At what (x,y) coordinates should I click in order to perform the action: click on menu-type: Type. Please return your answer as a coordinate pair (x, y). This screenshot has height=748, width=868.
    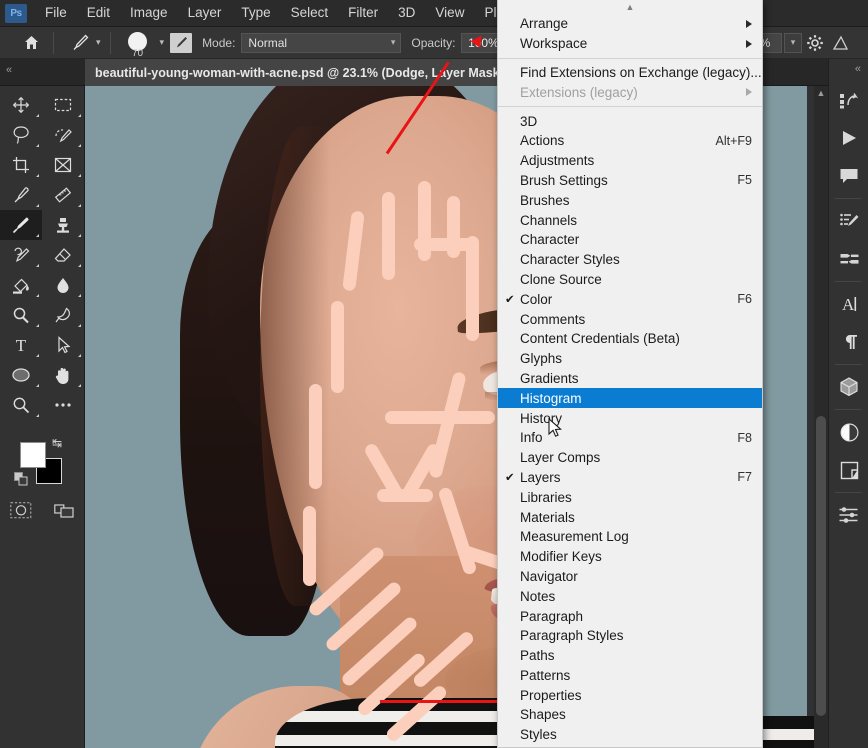
    Looking at the image, I should click on (255, 13).